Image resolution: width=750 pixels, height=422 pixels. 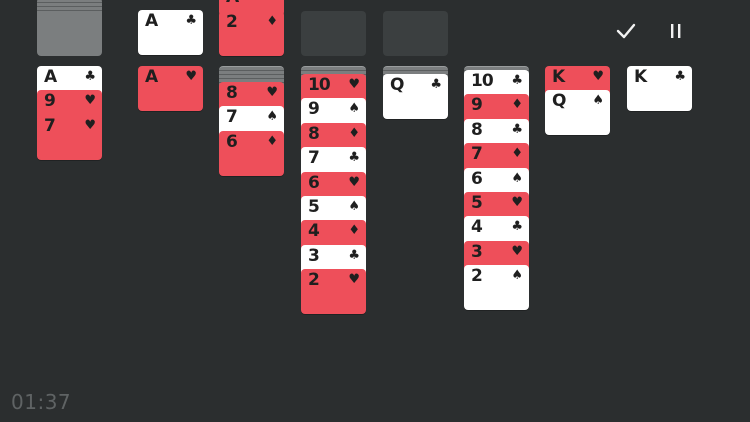 What do you see at coordinates (69, 137) in the screenshot?
I see `tableau-card: 7 ♥` at bounding box center [69, 137].